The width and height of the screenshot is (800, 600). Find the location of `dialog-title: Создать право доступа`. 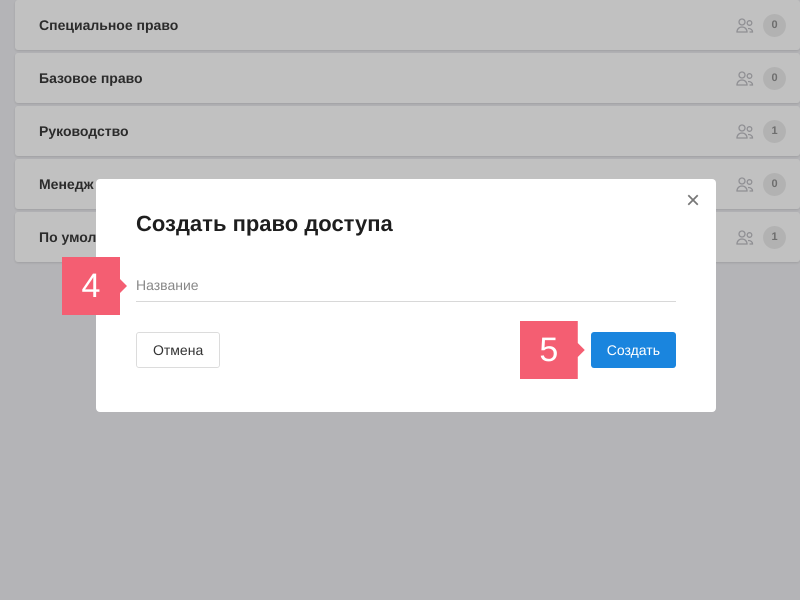

dialog-title: Создать право доступа is located at coordinates (265, 224).